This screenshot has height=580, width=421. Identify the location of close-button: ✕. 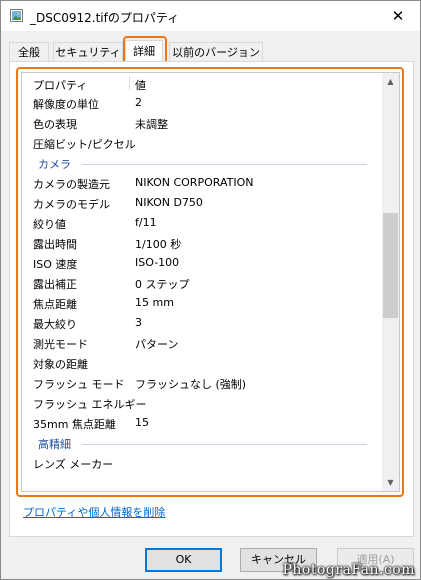
(398, 16).